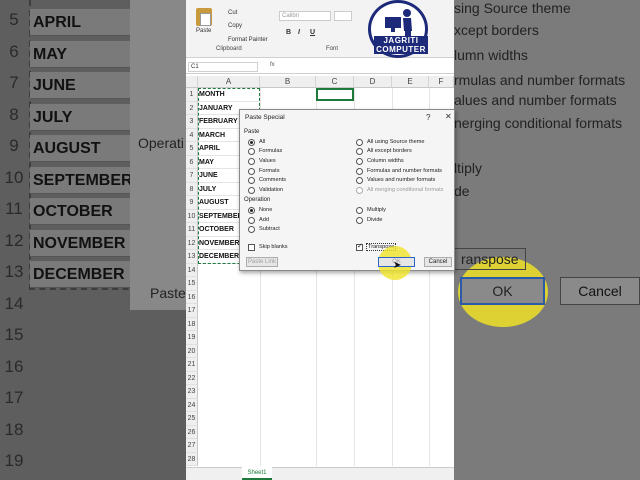 Image resolution: width=640 pixels, height=480 pixels. Describe the element at coordinates (235, 26) in the screenshot. I see `copy-button: Copy` at that location.